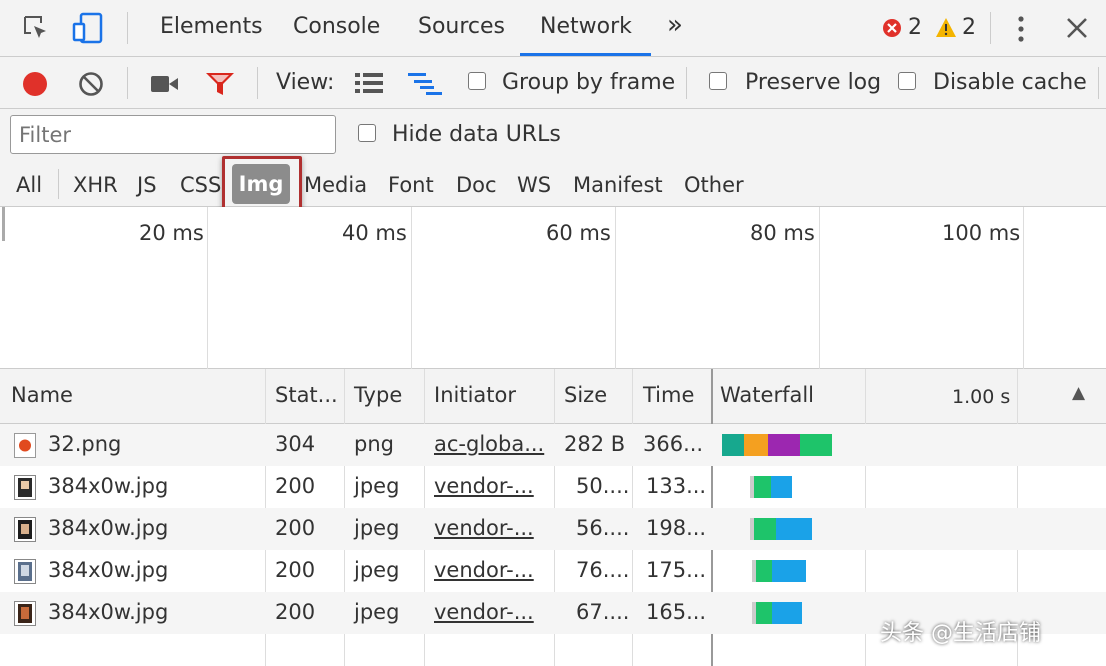 The width and height of the screenshot is (1106, 666). Describe the element at coordinates (960, 633) in the screenshot. I see `watermark-text: 头条 @生活店铺` at that location.